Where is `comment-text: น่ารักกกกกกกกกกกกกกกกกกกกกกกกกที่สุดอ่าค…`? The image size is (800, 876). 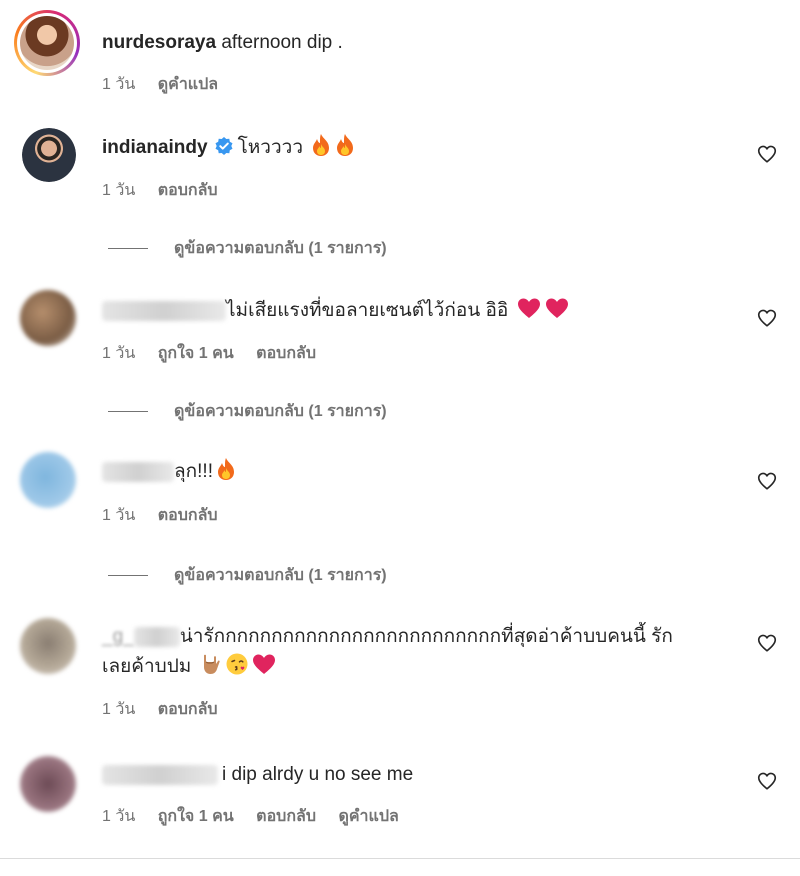
comment-text: น่ารักกกกกกกกกกกกกกกกกกกกกกกกกที่สุดอ่าค… is located at coordinates (426, 636).